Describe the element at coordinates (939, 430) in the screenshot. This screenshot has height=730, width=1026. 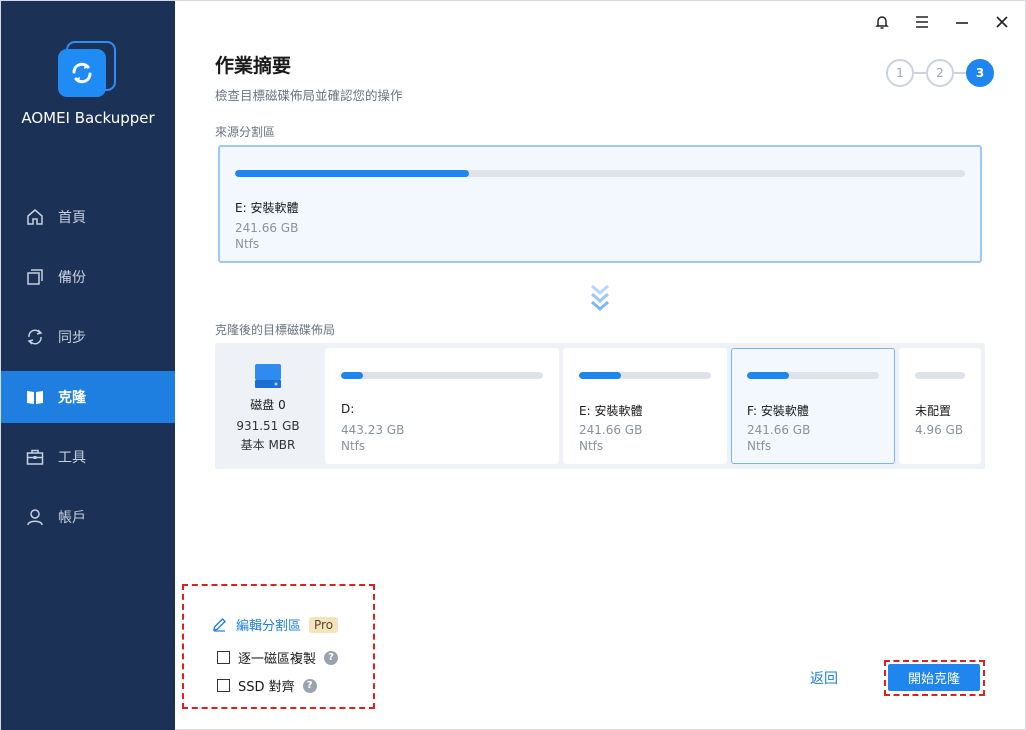
I see `partition-size: 4.96 GB` at that location.